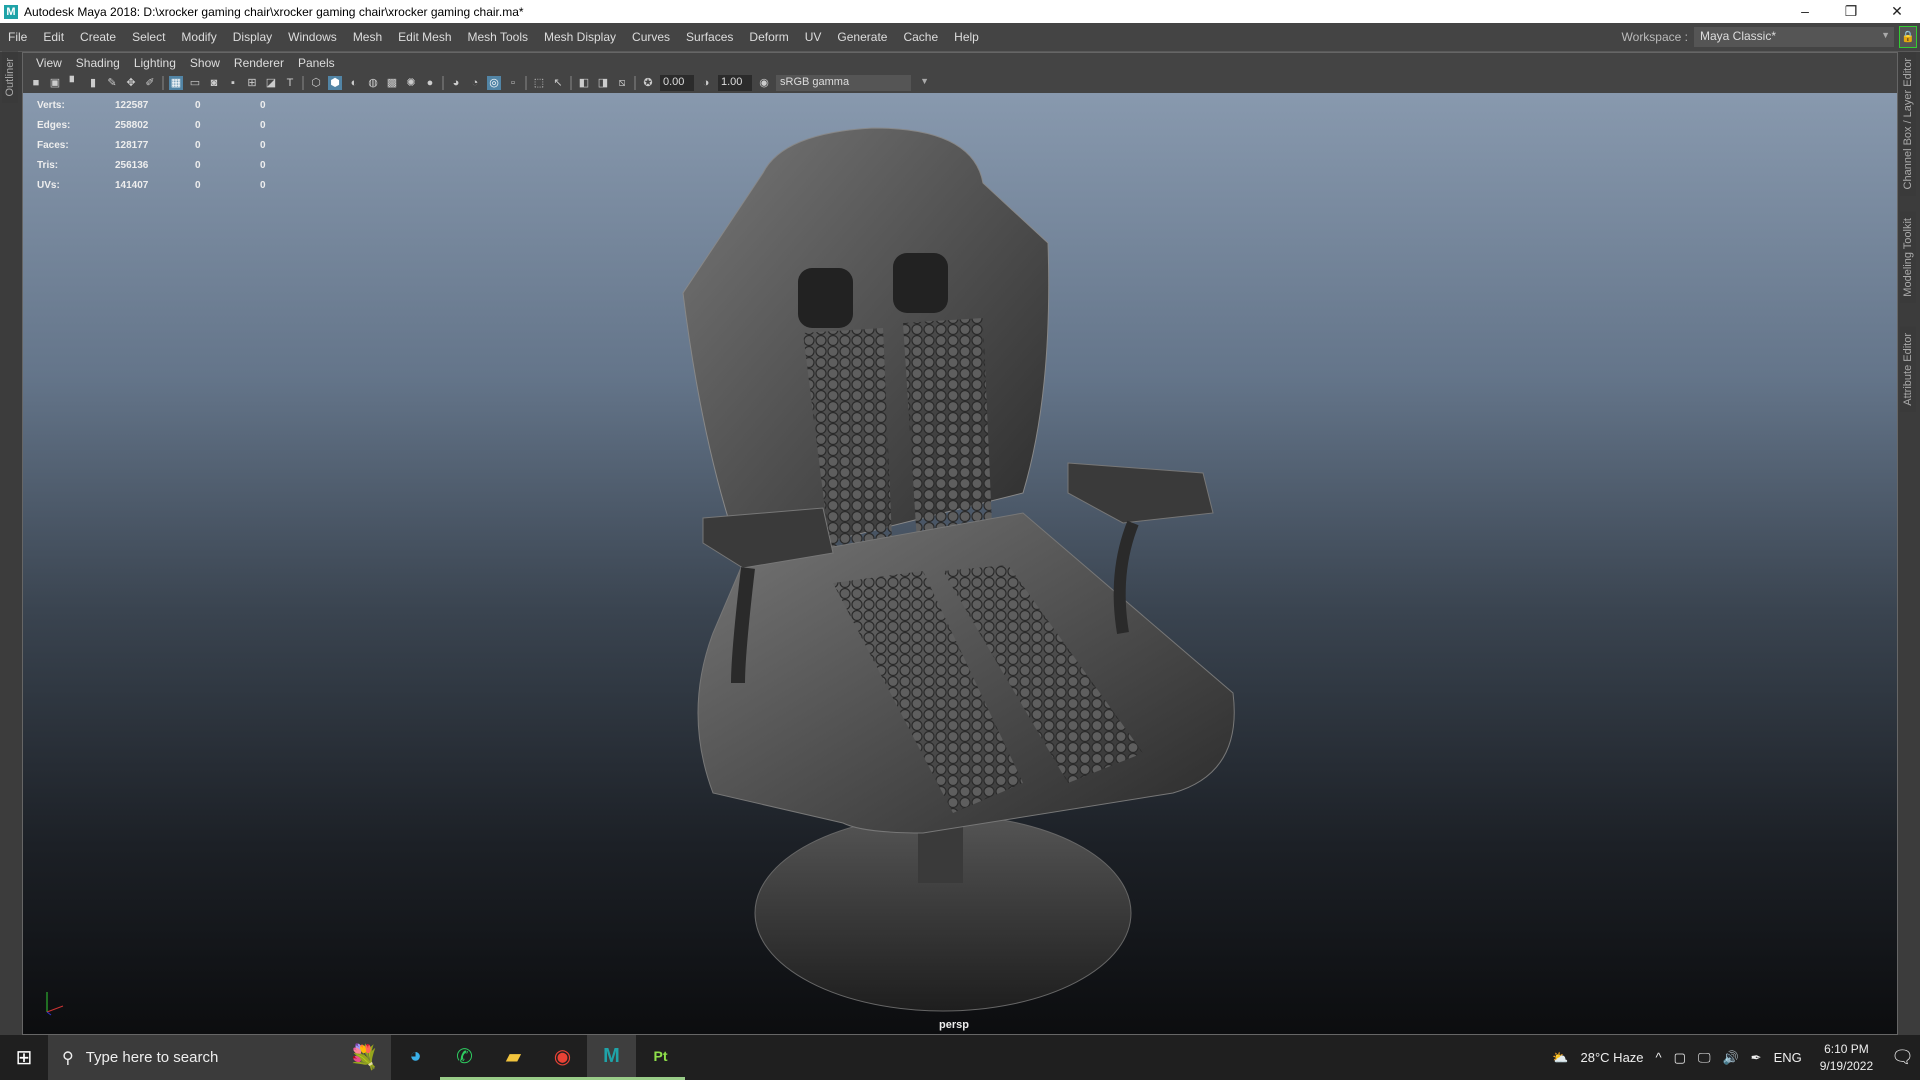  I want to click on chrome-icon: ◉, so click(562, 1057).